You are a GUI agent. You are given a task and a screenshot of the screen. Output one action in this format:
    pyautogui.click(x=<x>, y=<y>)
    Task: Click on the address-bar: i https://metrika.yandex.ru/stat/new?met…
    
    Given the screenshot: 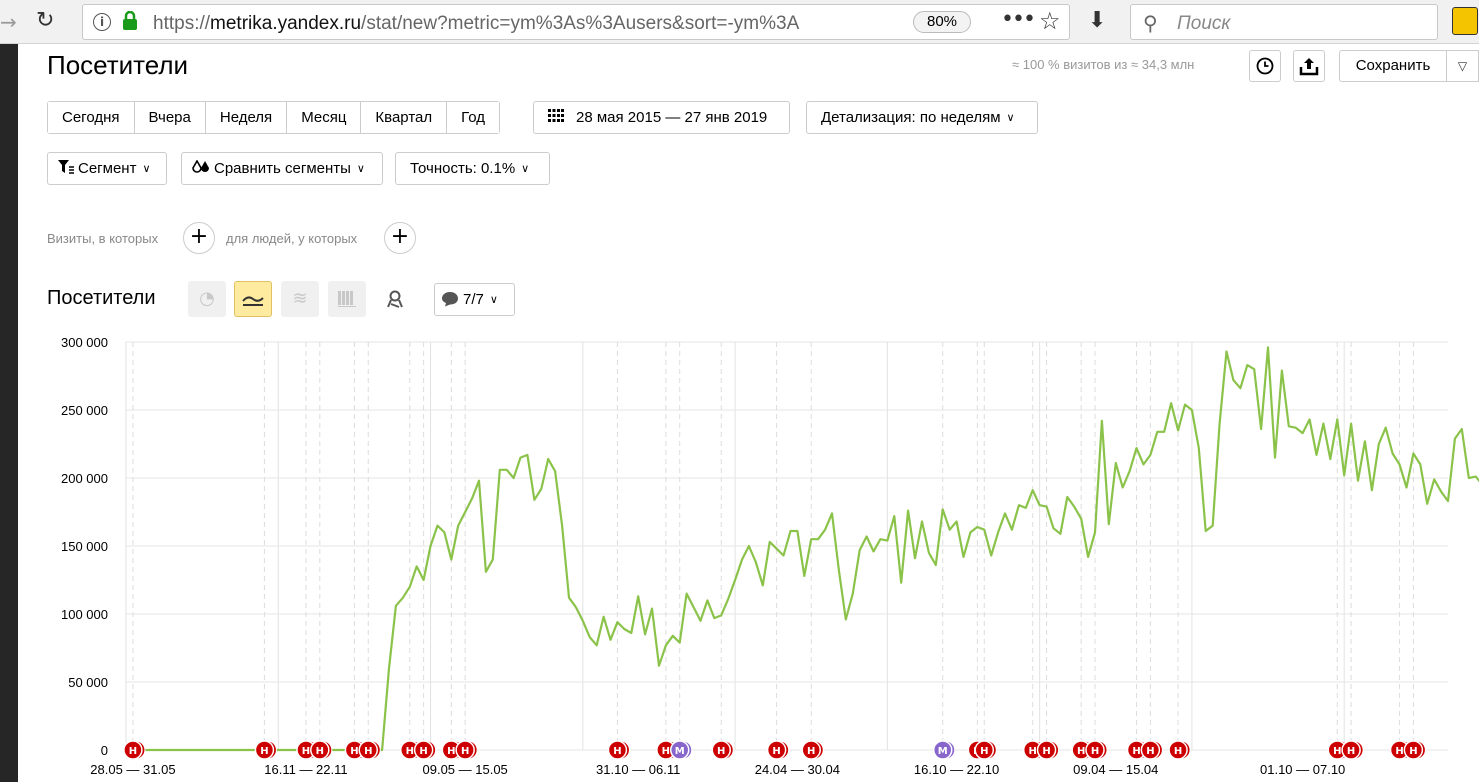 What is the action you would take?
    pyautogui.click(x=576, y=22)
    